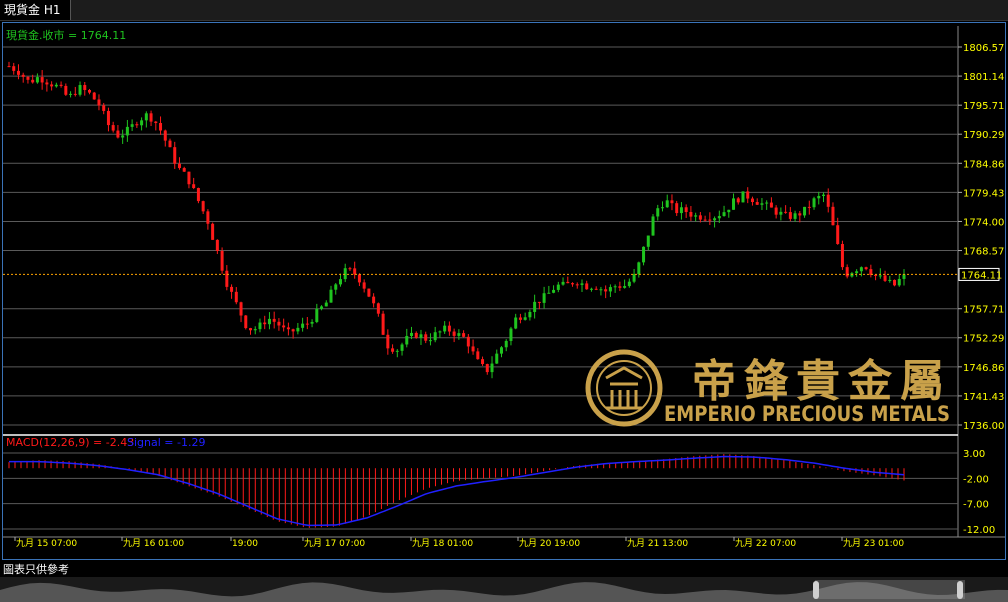 This screenshot has height=602, width=1008. What do you see at coordinates (166, 442) in the screenshot?
I see `signal-legend: Signal = -1.29` at bounding box center [166, 442].